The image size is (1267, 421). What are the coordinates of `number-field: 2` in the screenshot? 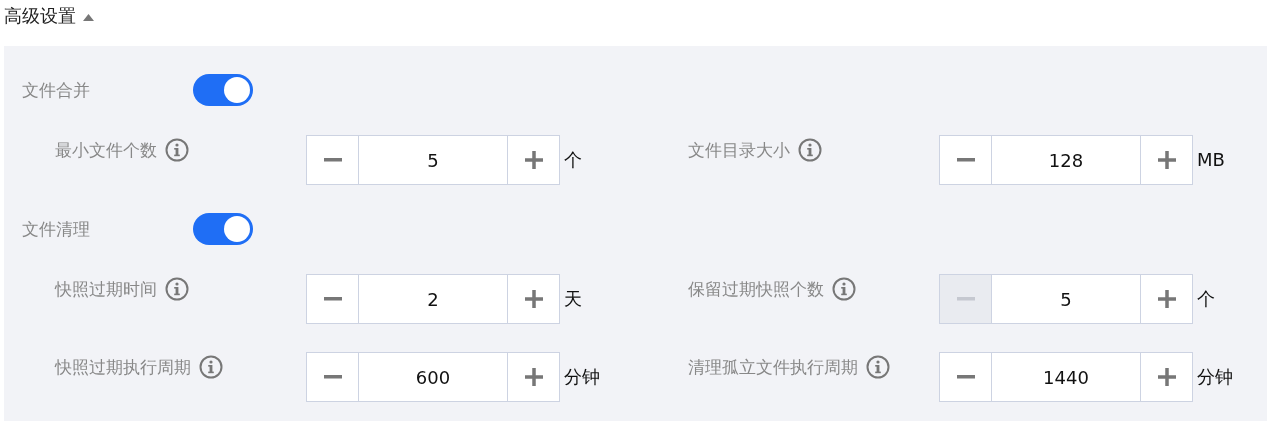 It's located at (433, 299).